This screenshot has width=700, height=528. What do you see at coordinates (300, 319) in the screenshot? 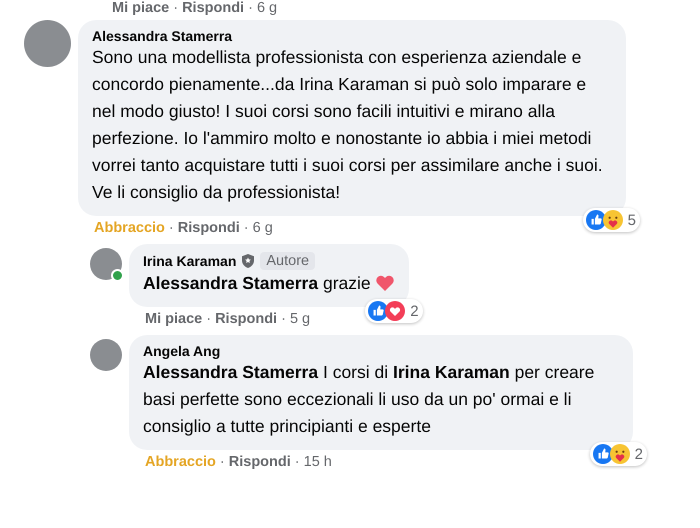
I see `timestamp: 5 g` at bounding box center [300, 319].